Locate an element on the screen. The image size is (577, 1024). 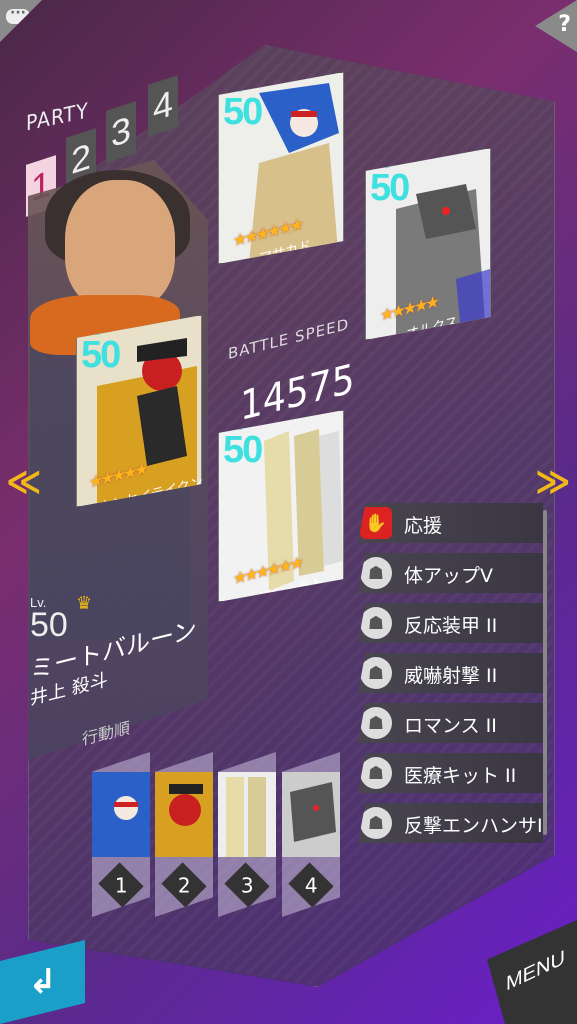
back-button: ↲ is located at coordinates (42, 982).